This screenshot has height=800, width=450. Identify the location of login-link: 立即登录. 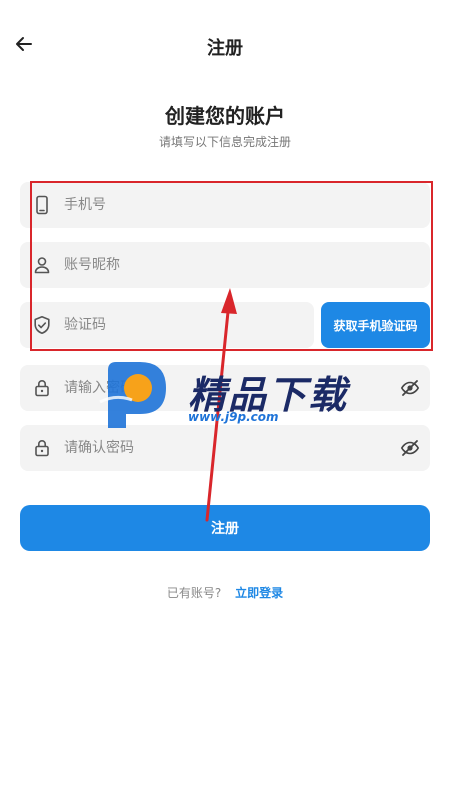
(259, 593).